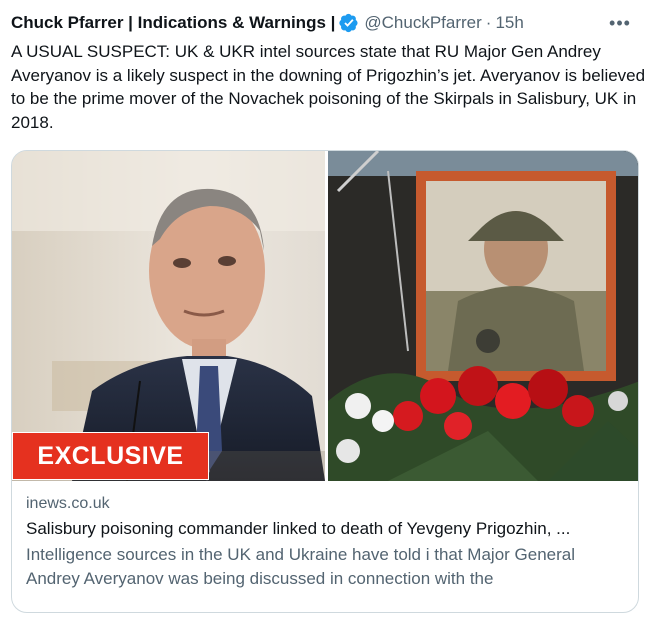 Image resolution: width=649 pixels, height=620 pixels. I want to click on exclusive-badge: EXCLUSIVE, so click(110, 456).